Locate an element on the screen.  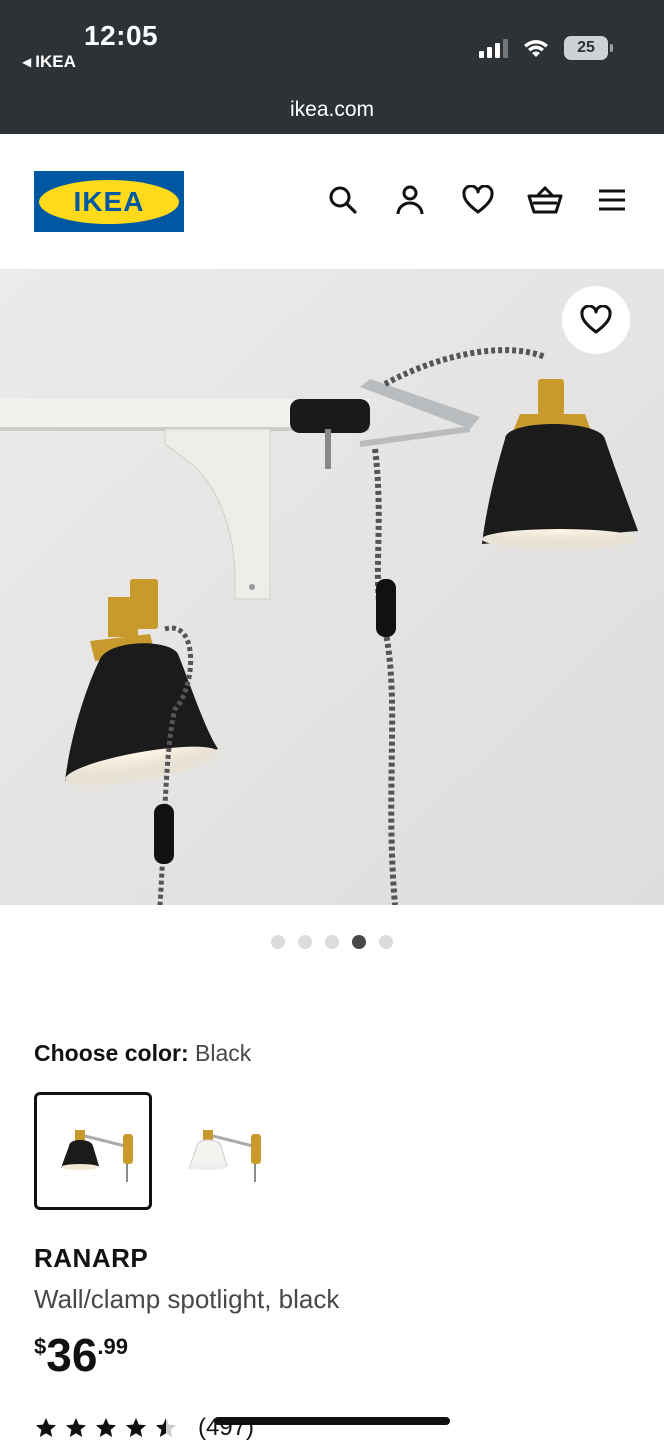
save-to-favorites-button is located at coordinates (596, 320).